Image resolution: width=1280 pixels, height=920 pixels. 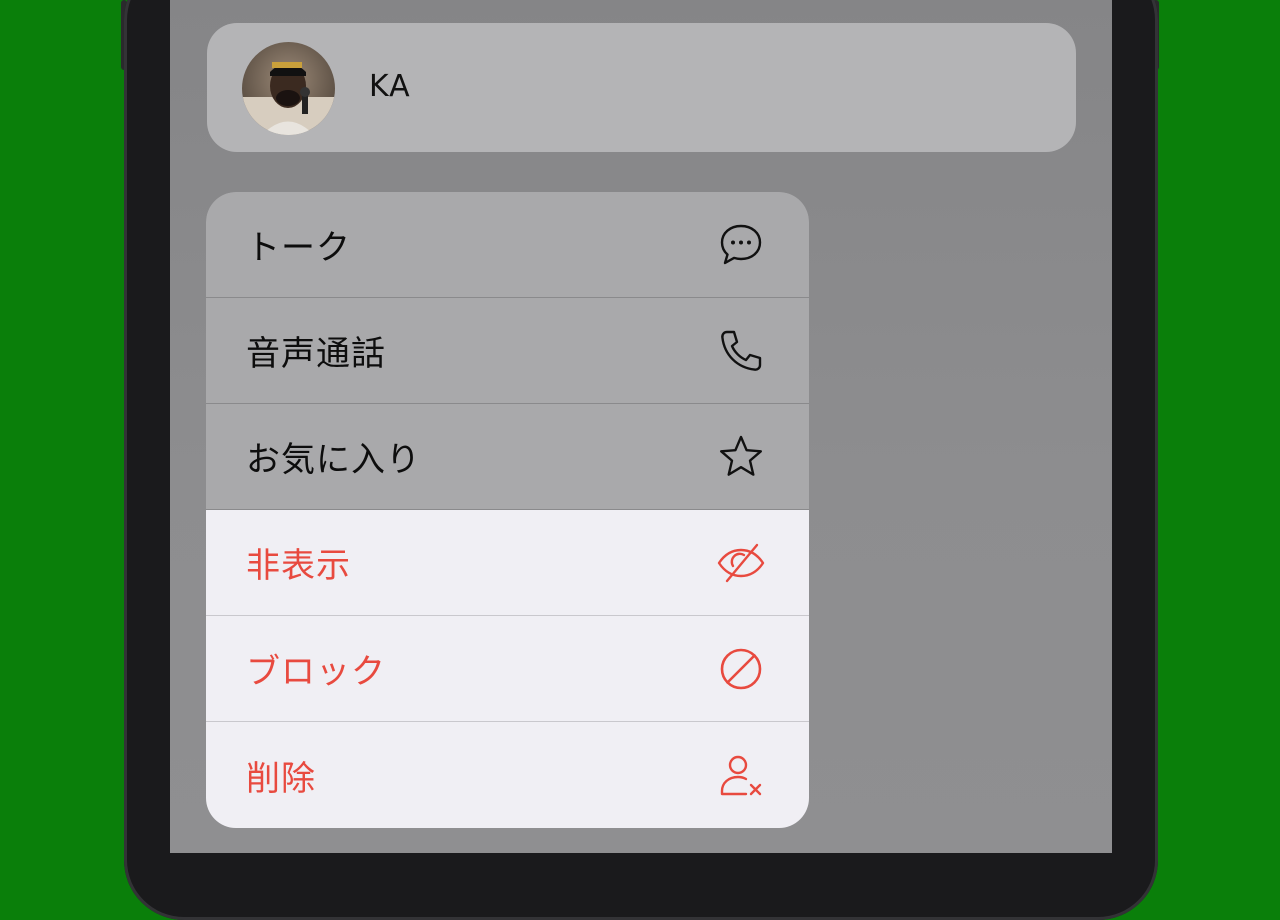 What do you see at coordinates (741, 245) in the screenshot?
I see `chat-bubble-icon` at bounding box center [741, 245].